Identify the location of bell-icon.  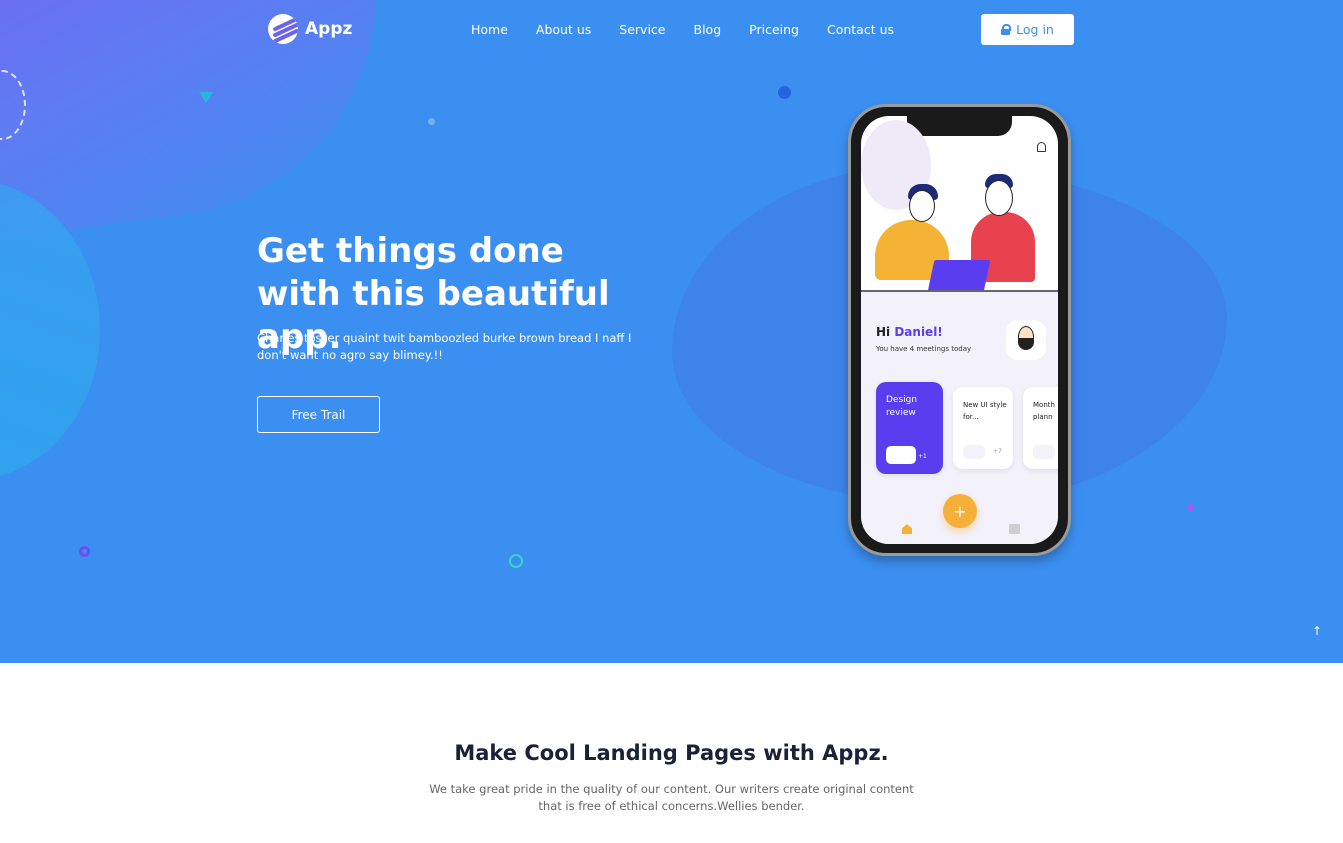
(1041, 147).